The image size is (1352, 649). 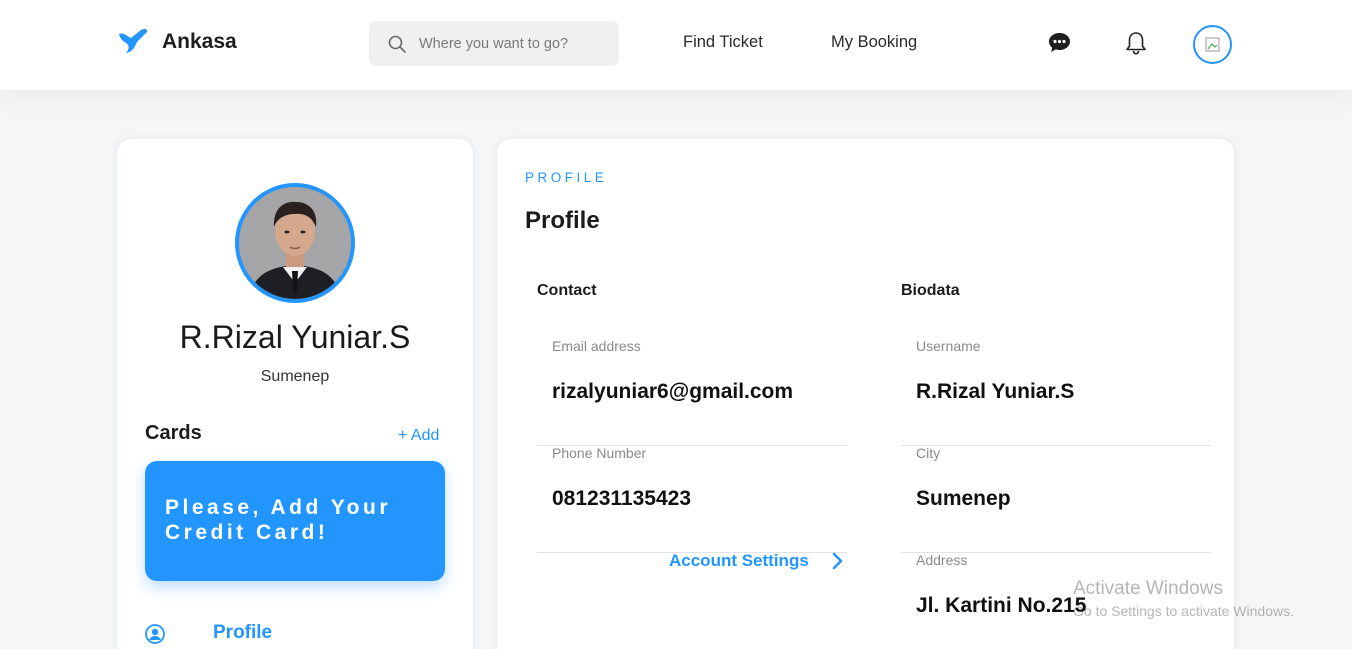 What do you see at coordinates (566, 177) in the screenshot?
I see `section-tag: PROFILE` at bounding box center [566, 177].